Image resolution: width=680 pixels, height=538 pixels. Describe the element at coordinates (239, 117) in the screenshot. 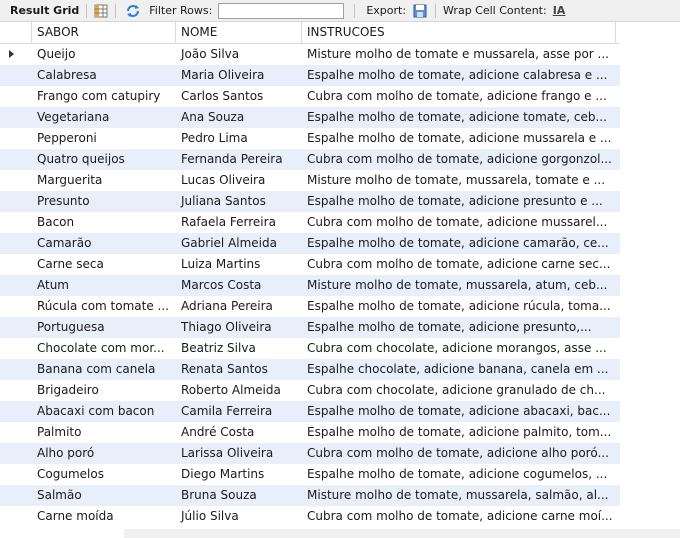

I see `cell-nome: Ana Souza` at that location.